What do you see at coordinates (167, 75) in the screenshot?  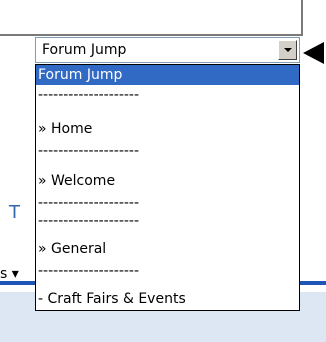 I see `option-forum-jump: Forum Jump` at bounding box center [167, 75].